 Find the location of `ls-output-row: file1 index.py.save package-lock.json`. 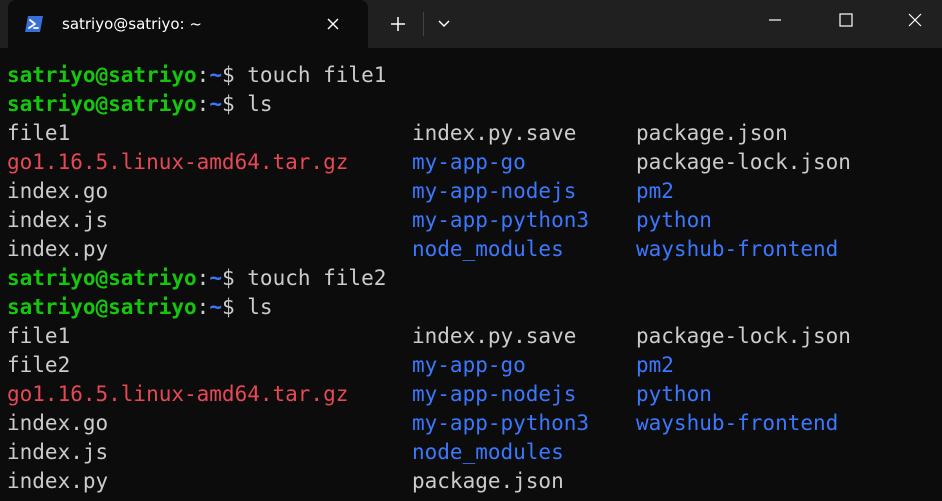

ls-output-row: file1 index.py.save package-lock.json is located at coordinates (429, 336).